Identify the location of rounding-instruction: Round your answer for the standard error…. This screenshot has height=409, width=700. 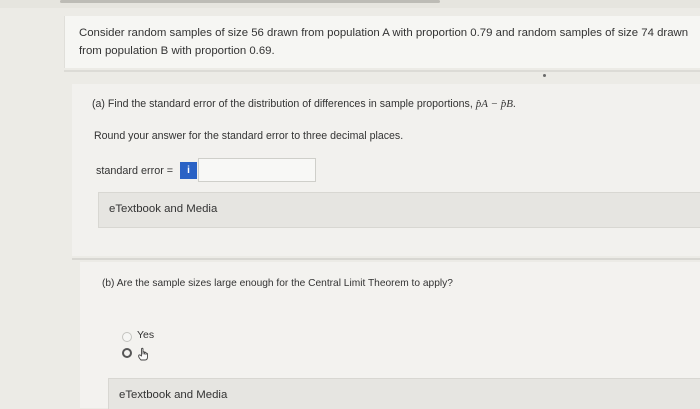
(249, 136).